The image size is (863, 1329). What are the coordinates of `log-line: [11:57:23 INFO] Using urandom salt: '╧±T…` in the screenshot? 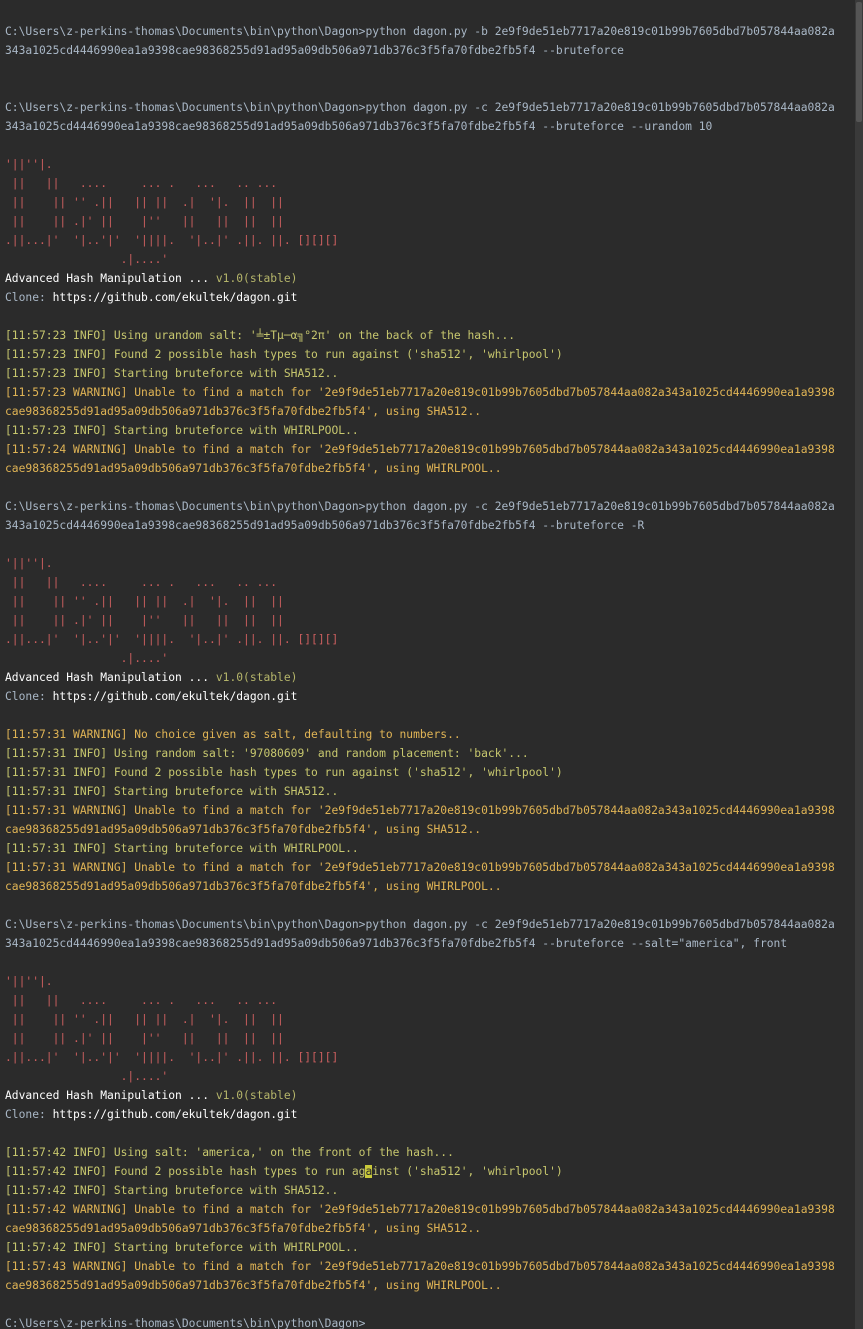 It's located at (260, 335).